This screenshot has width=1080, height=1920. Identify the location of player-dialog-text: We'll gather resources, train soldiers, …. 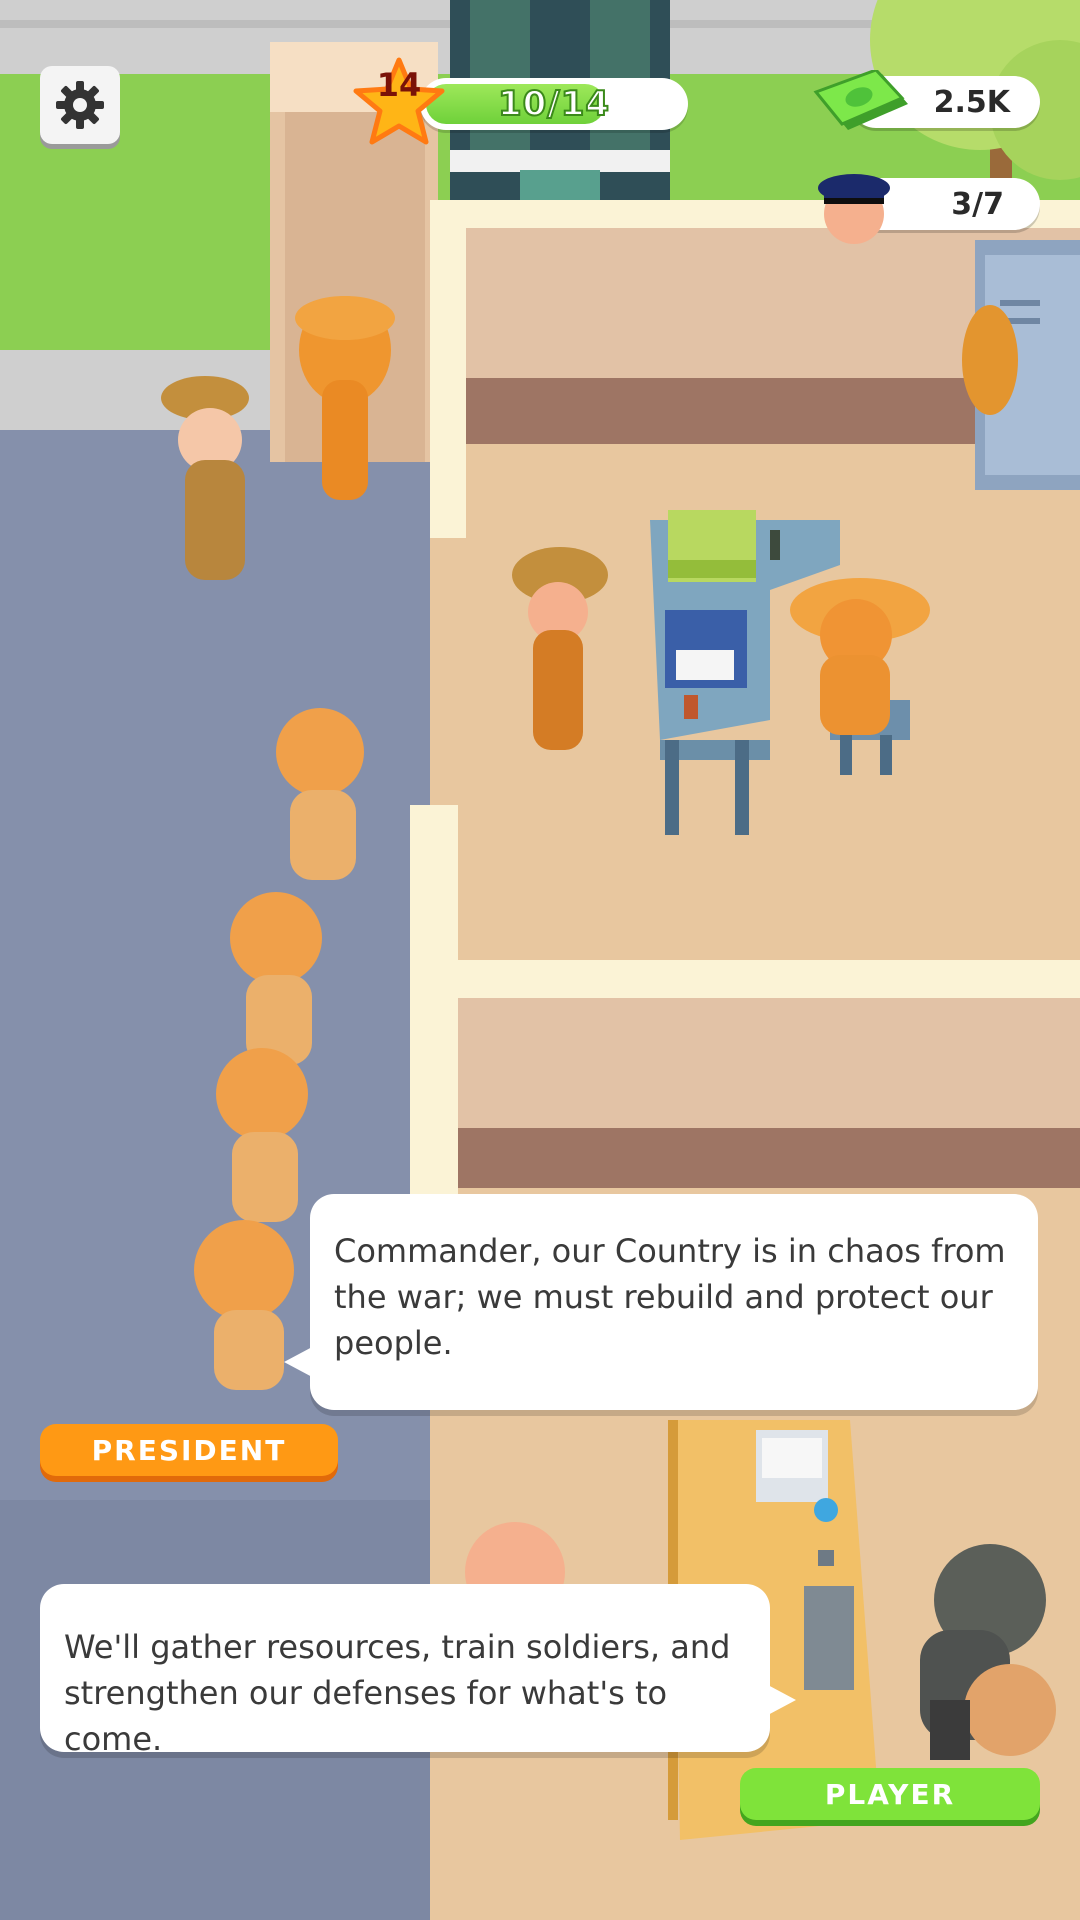
(397, 1693).